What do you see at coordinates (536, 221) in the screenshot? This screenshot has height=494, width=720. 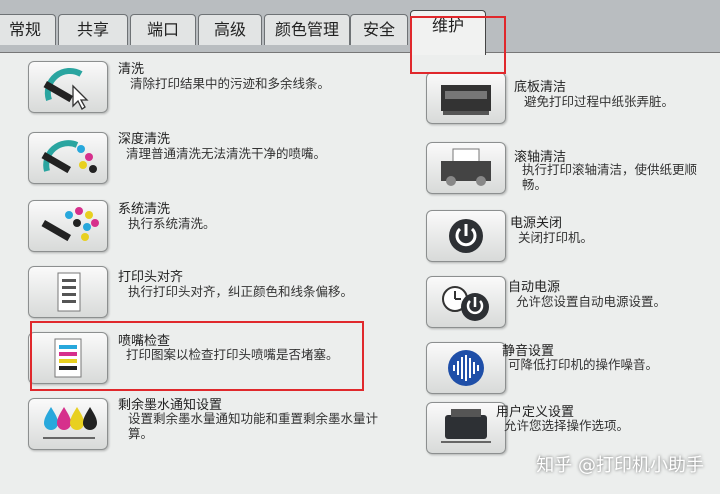 I see `power-off-title: 电源关闭` at bounding box center [536, 221].